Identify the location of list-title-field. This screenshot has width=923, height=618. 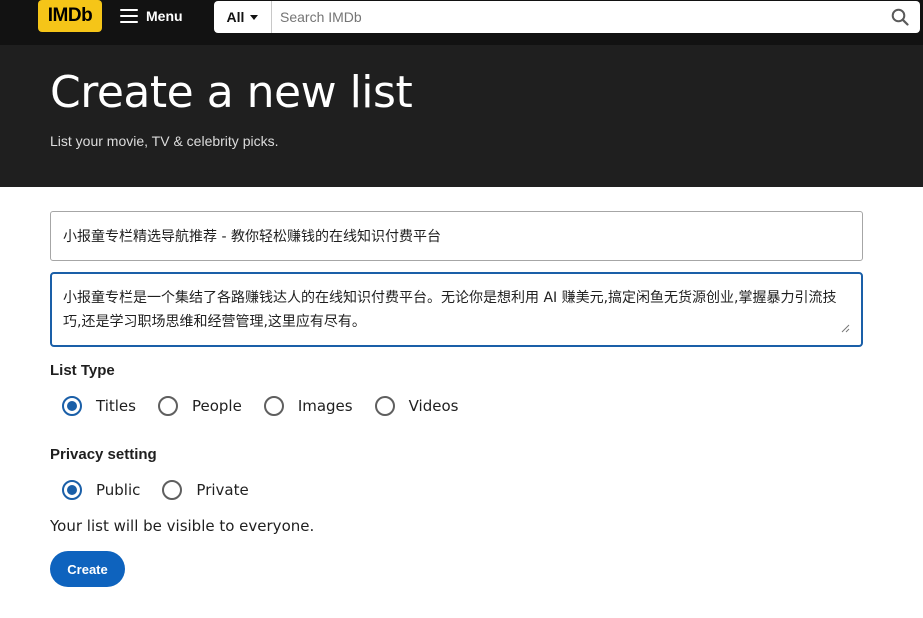
(456, 236).